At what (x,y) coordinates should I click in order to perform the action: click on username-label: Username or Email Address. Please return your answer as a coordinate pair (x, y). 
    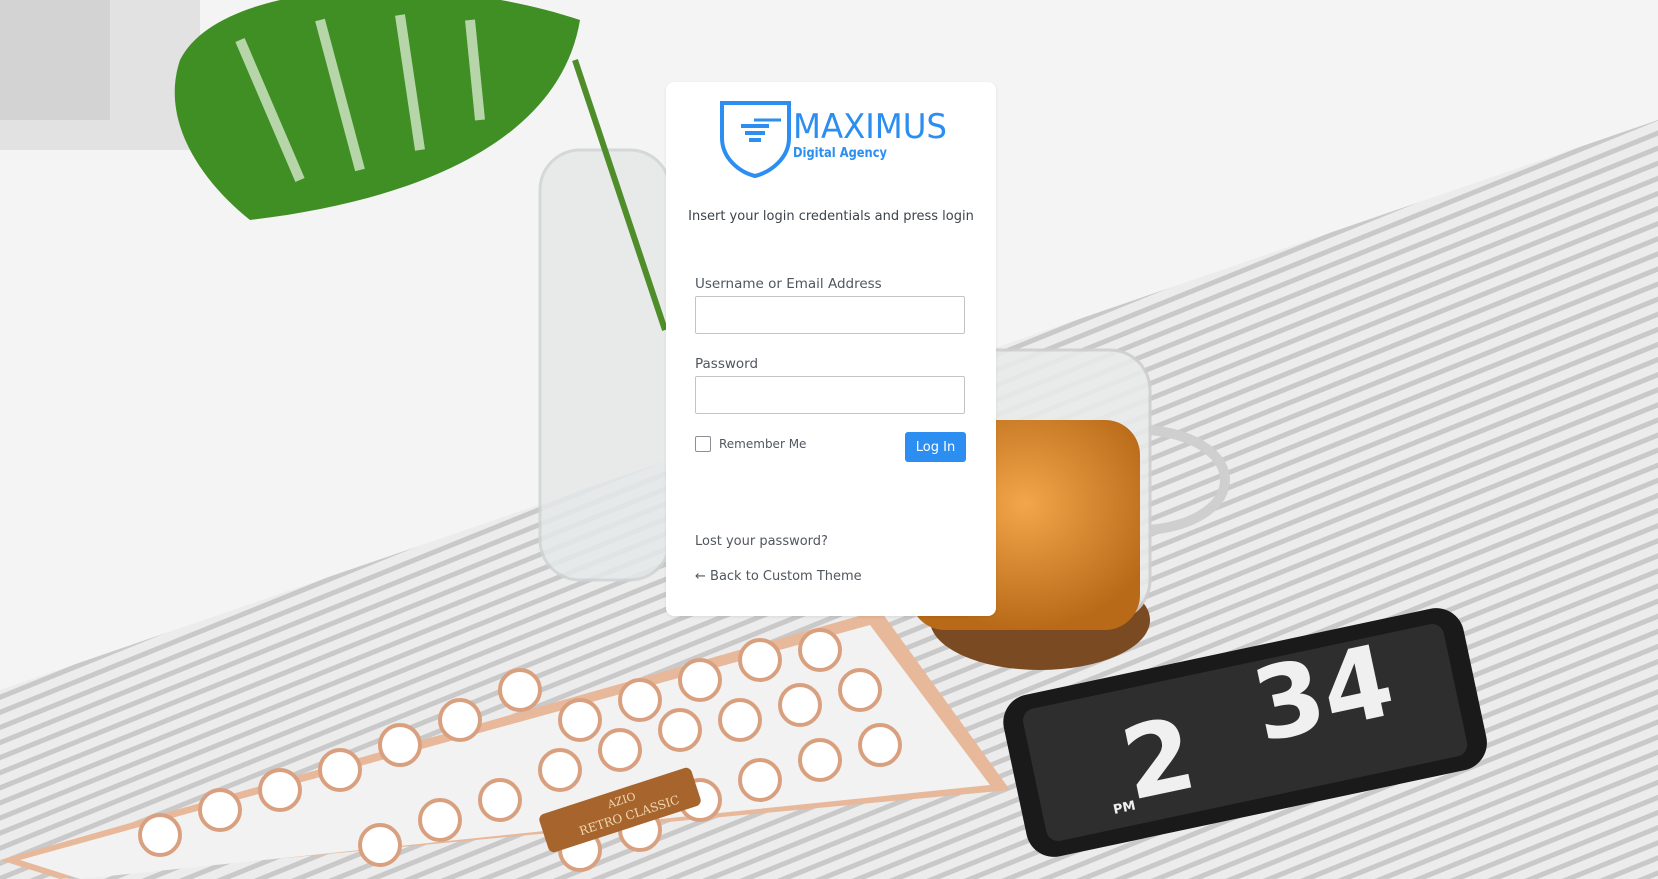
    Looking at the image, I should click on (788, 284).